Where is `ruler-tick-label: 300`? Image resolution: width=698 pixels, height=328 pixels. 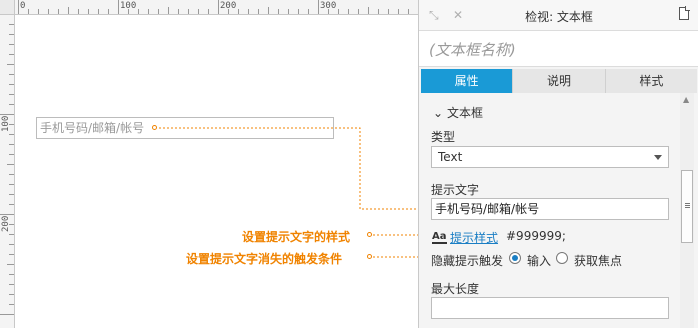
ruler-tick-label: 300 is located at coordinates (328, 6).